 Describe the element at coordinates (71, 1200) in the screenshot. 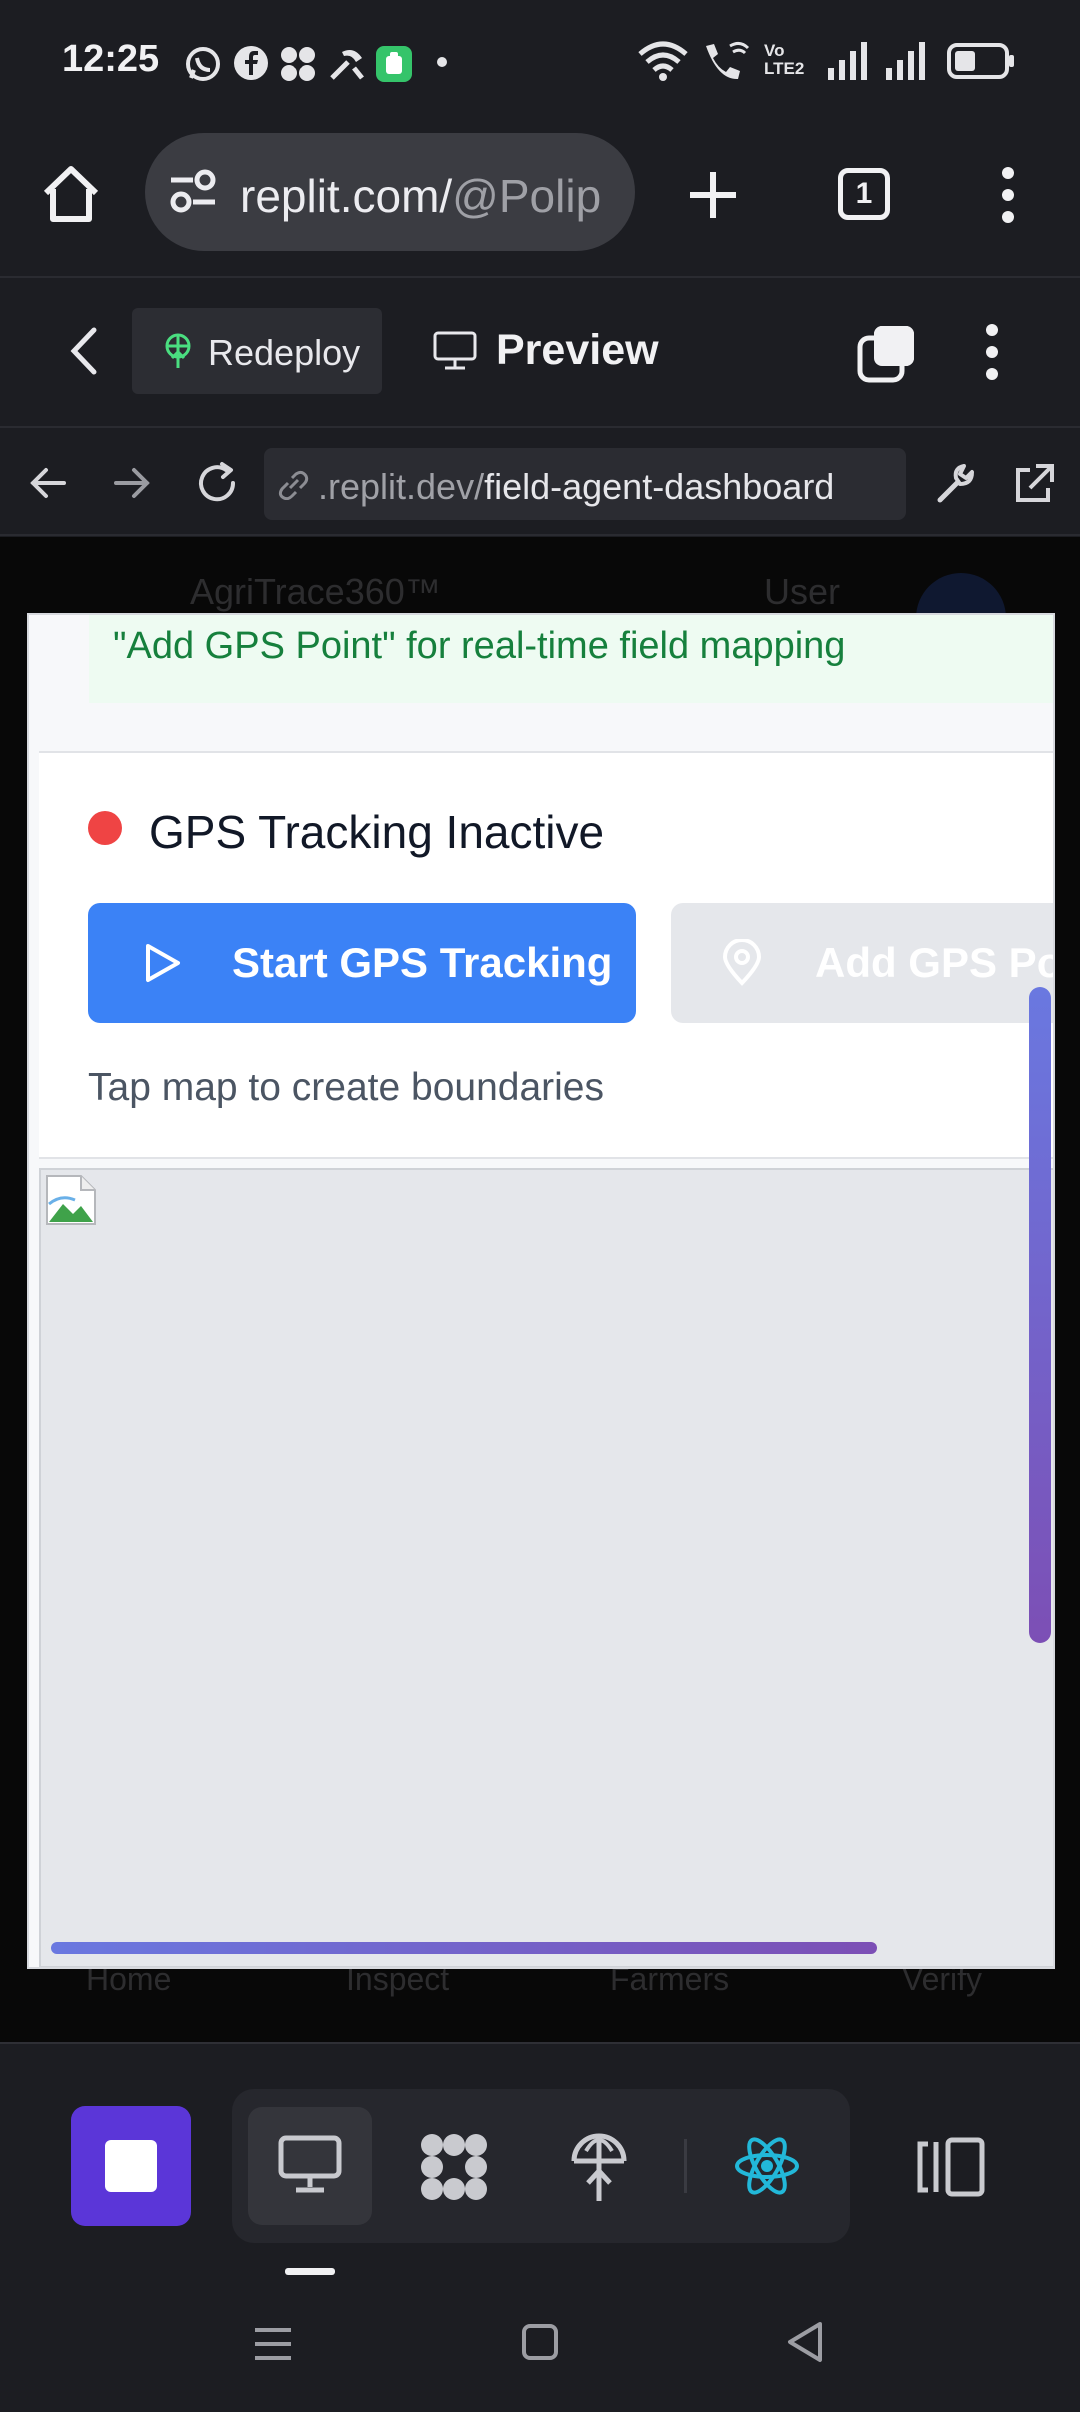

I see `broken-image-icon` at that location.